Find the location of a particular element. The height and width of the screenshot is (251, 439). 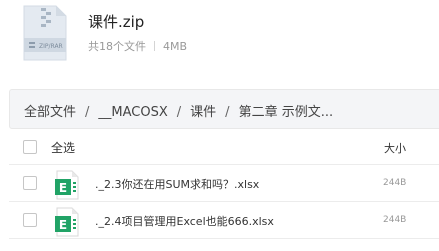

breadcrumb-item-courseware: 课件 is located at coordinates (203, 112).